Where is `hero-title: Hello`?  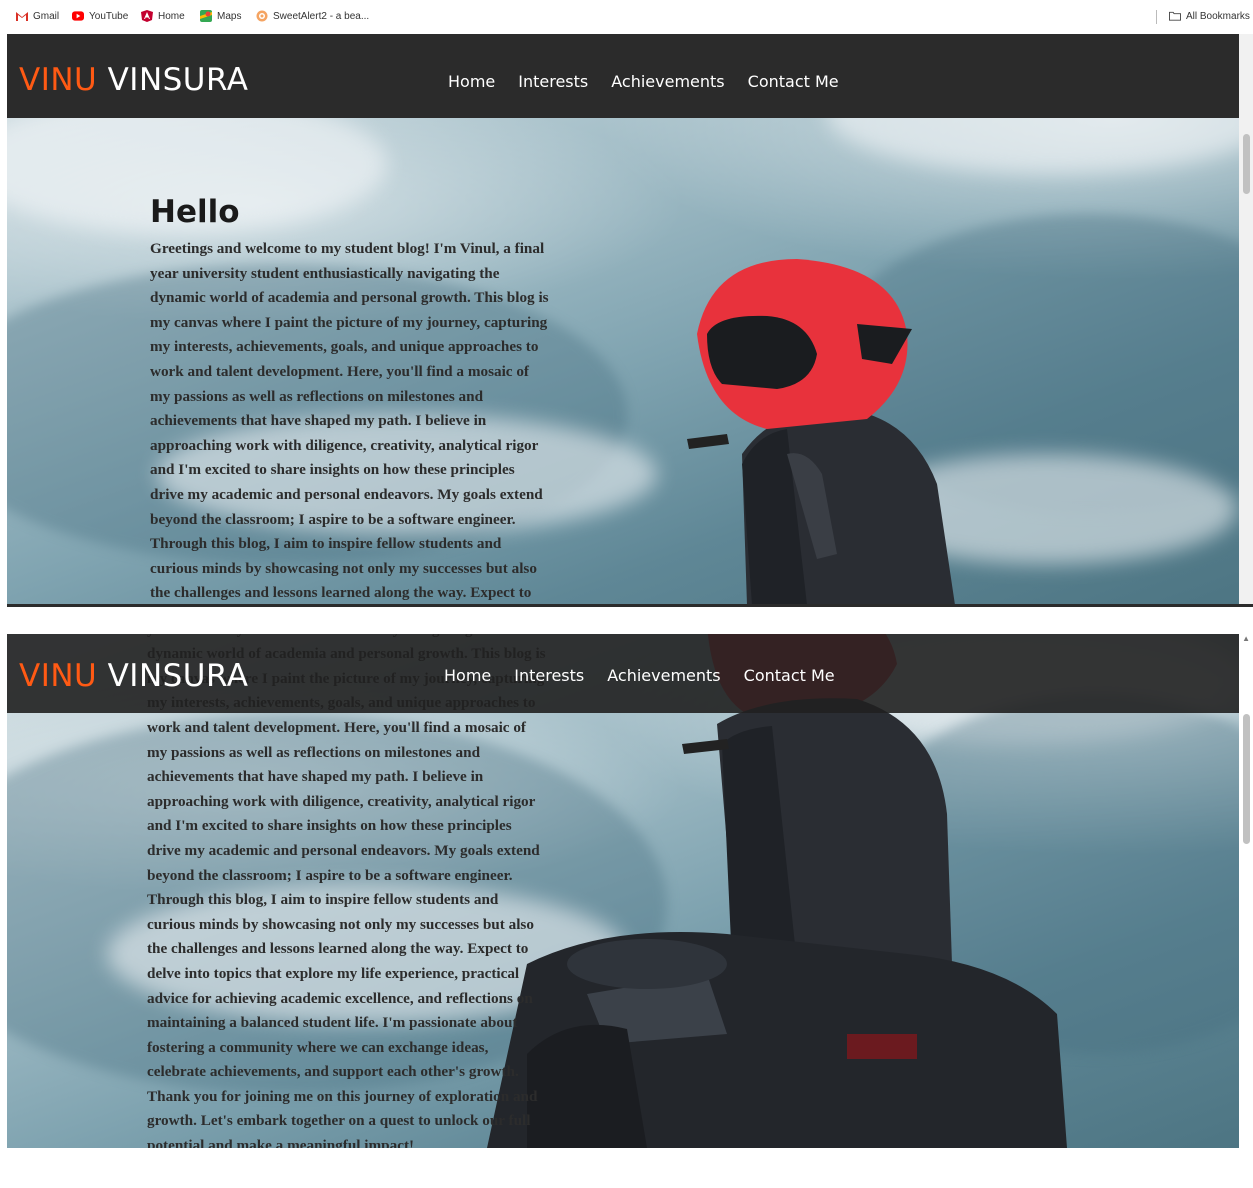 hero-title: Hello is located at coordinates (195, 212).